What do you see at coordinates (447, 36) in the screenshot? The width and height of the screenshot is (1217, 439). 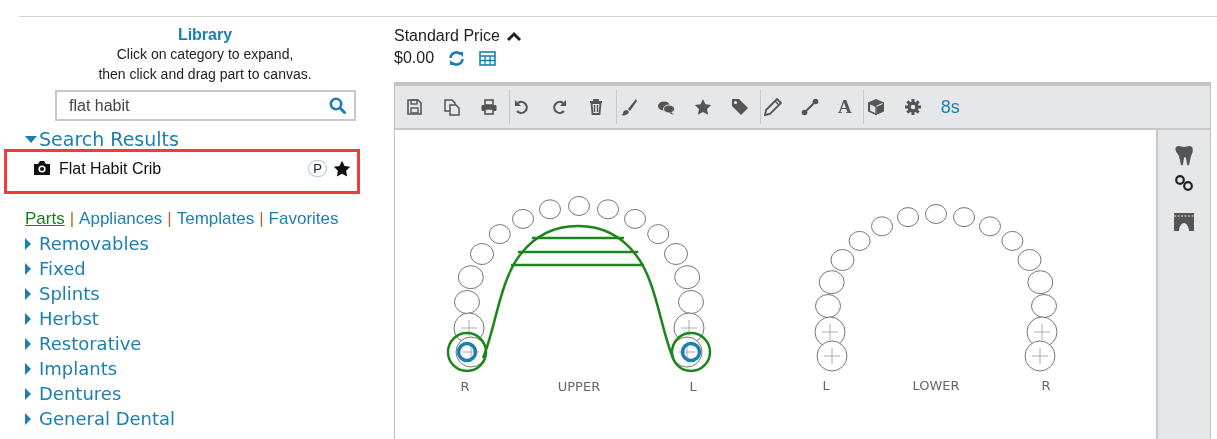 I see `price-title: Standard Price` at bounding box center [447, 36].